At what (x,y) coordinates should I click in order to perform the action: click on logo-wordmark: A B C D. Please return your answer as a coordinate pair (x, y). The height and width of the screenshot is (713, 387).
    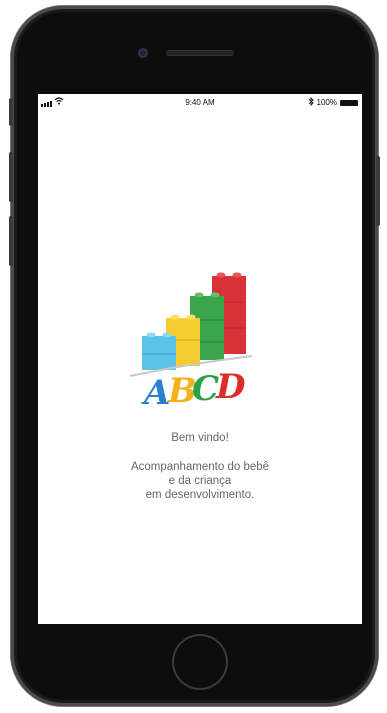
    Looking at the image, I should click on (193, 390).